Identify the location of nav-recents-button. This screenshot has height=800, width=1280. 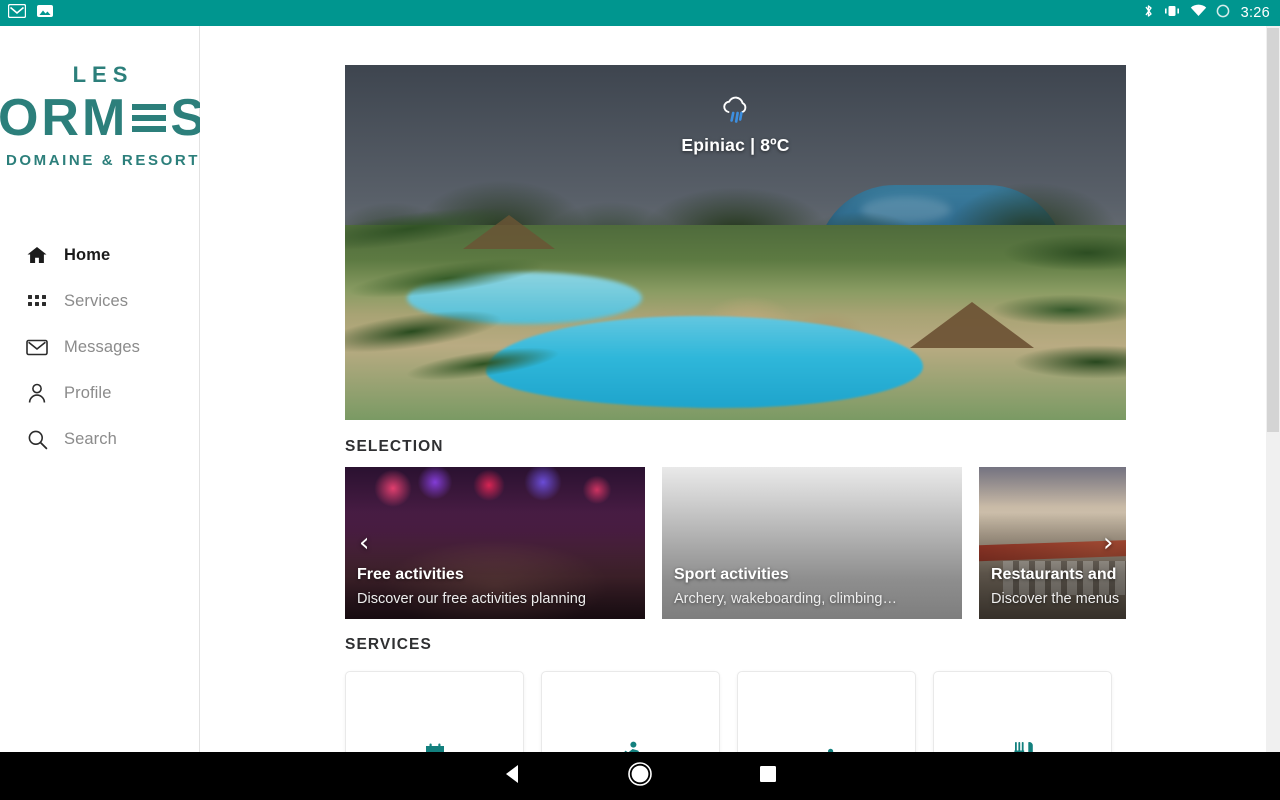
(768, 776).